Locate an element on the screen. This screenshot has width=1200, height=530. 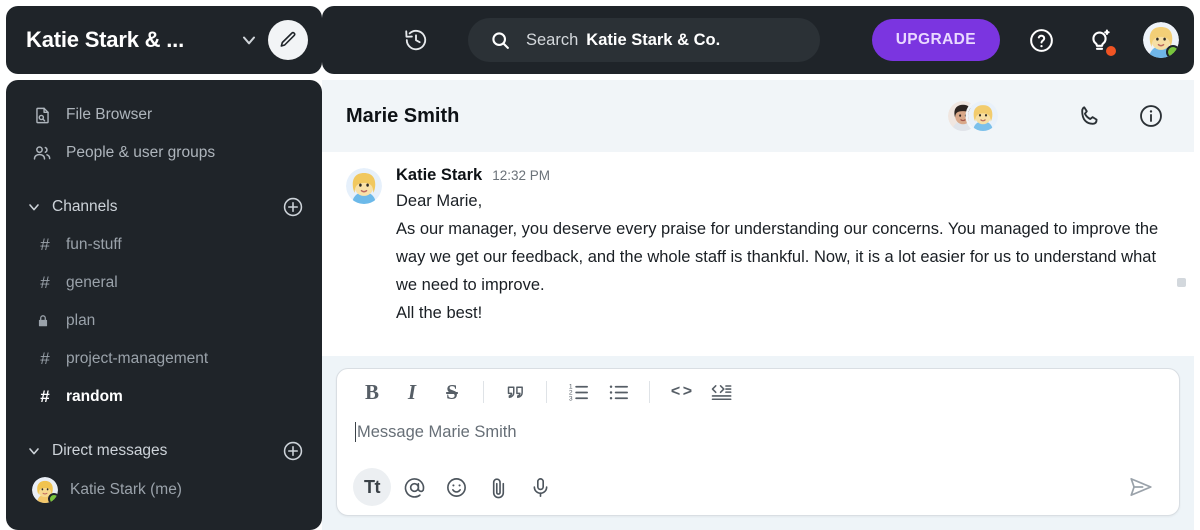
channel-label: plan is located at coordinates (81, 320).